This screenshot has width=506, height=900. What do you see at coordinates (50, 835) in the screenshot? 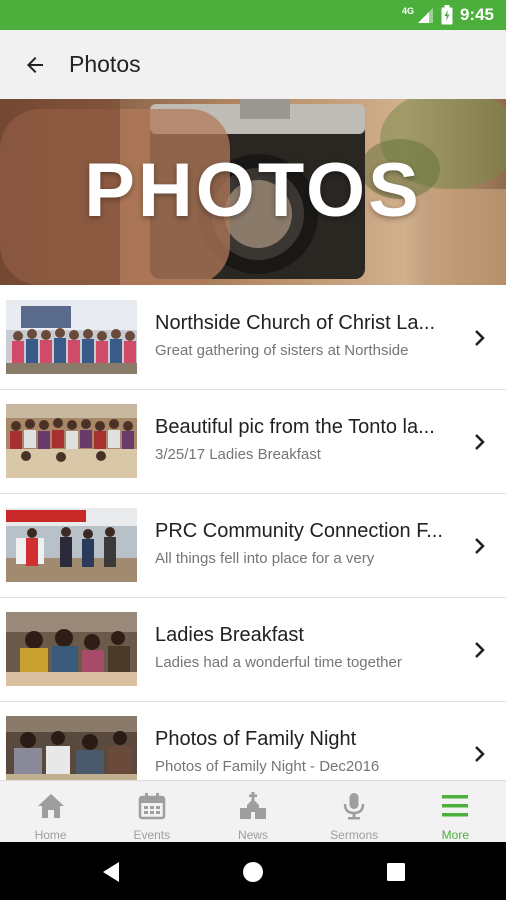
I see `nav-label: Home` at bounding box center [50, 835].